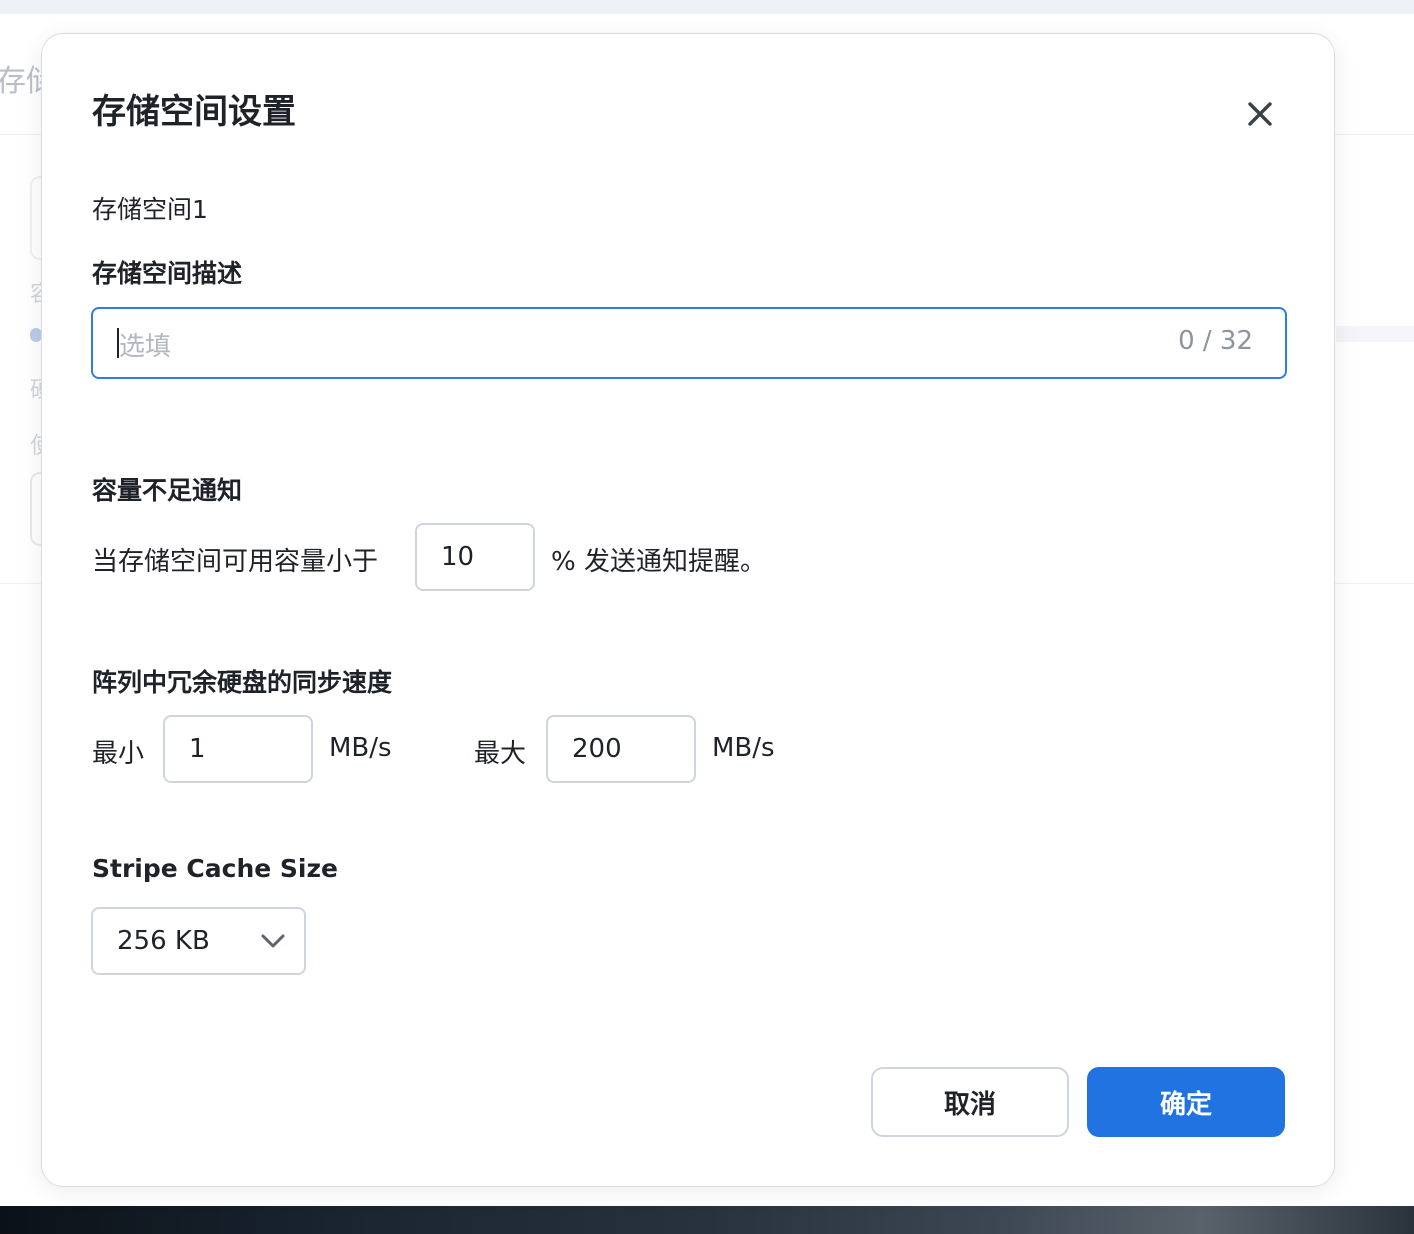  What do you see at coordinates (235, 562) in the screenshot?
I see `low-capacity-prefix: 当存储空间可用容量小于` at bounding box center [235, 562].